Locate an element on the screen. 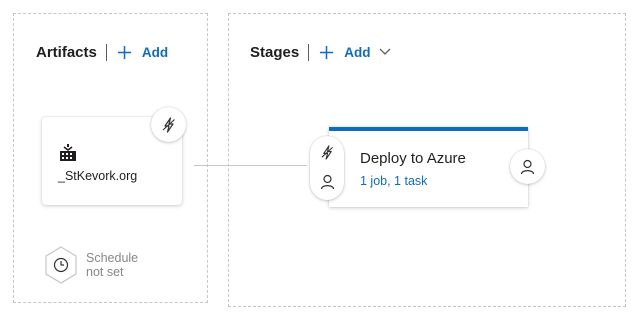 The image size is (634, 317). artifact-name: _StKevork.org is located at coordinates (98, 176).